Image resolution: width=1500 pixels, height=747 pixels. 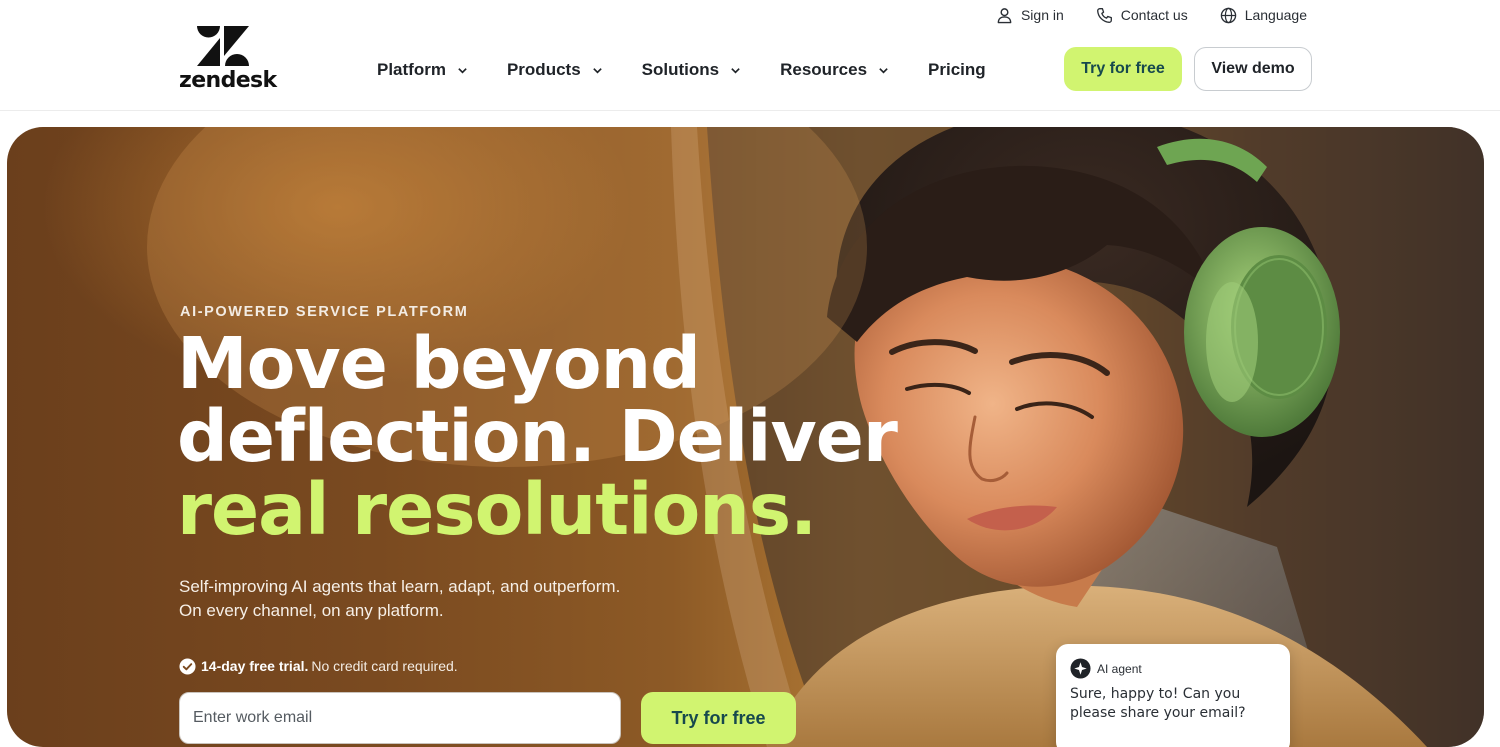 I want to click on view-demo-button: View demo, so click(x=1253, y=69).